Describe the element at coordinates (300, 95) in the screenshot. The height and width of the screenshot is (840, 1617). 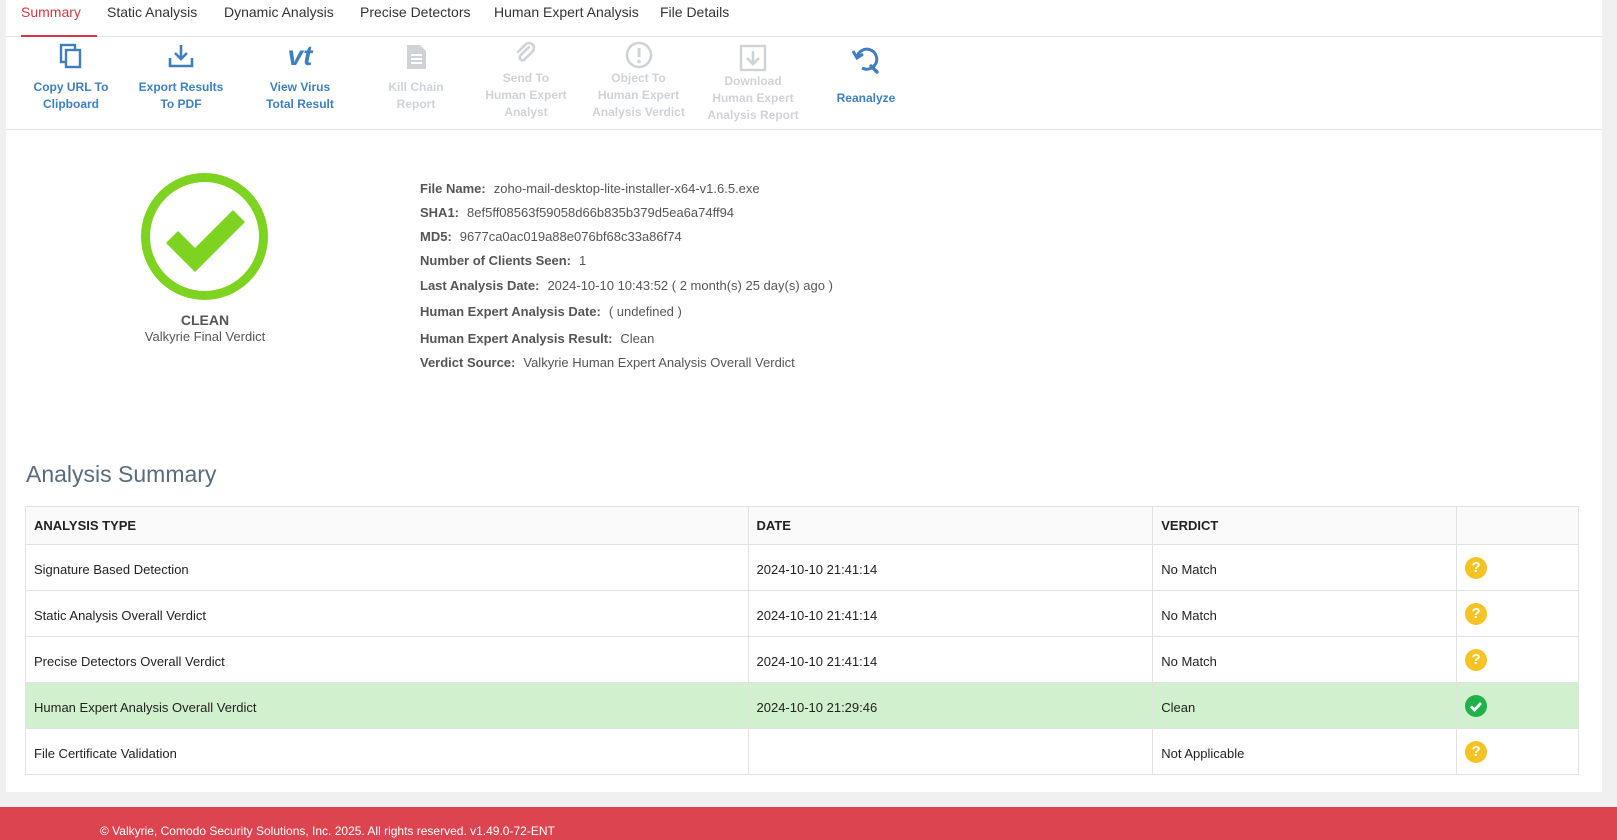
I see `virustotal-label: View Virus Total Result` at that location.